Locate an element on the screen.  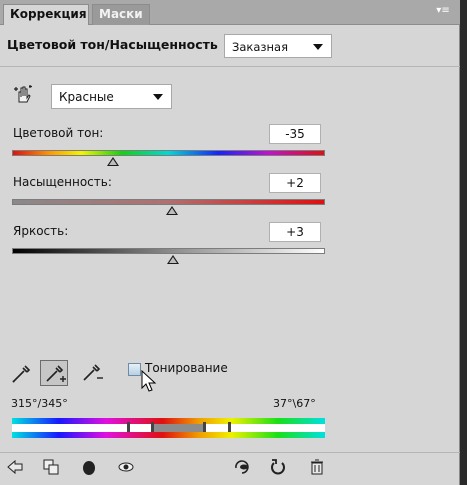
saturation-slider-track is located at coordinates (168, 202).